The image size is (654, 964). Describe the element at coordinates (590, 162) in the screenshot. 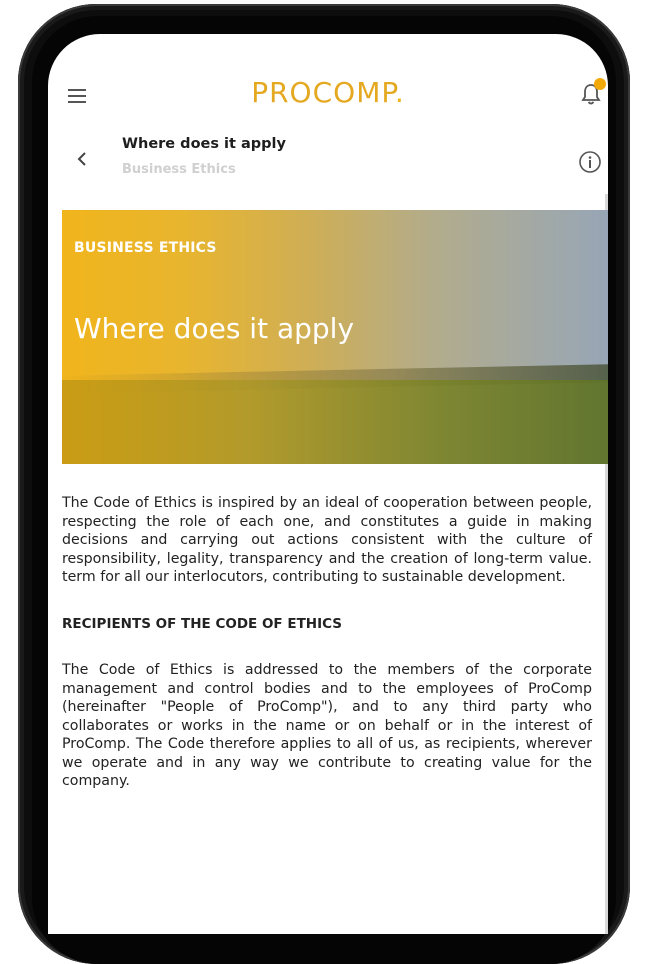

I see `info-icon` at that location.